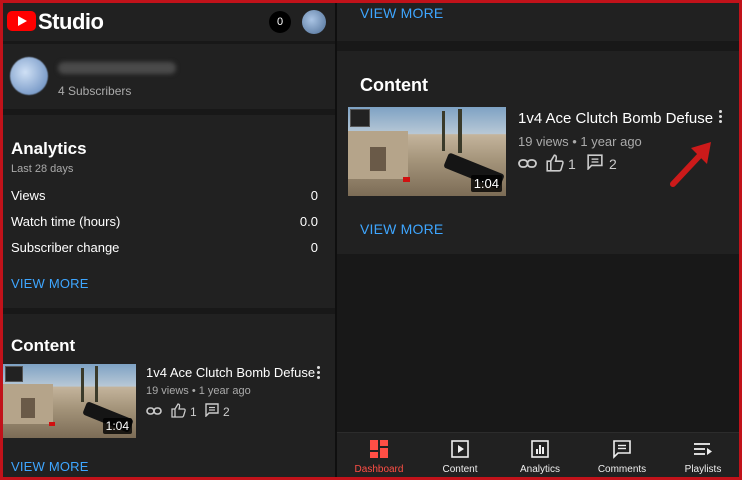  I want to click on comment-count: 2, so click(226, 412).